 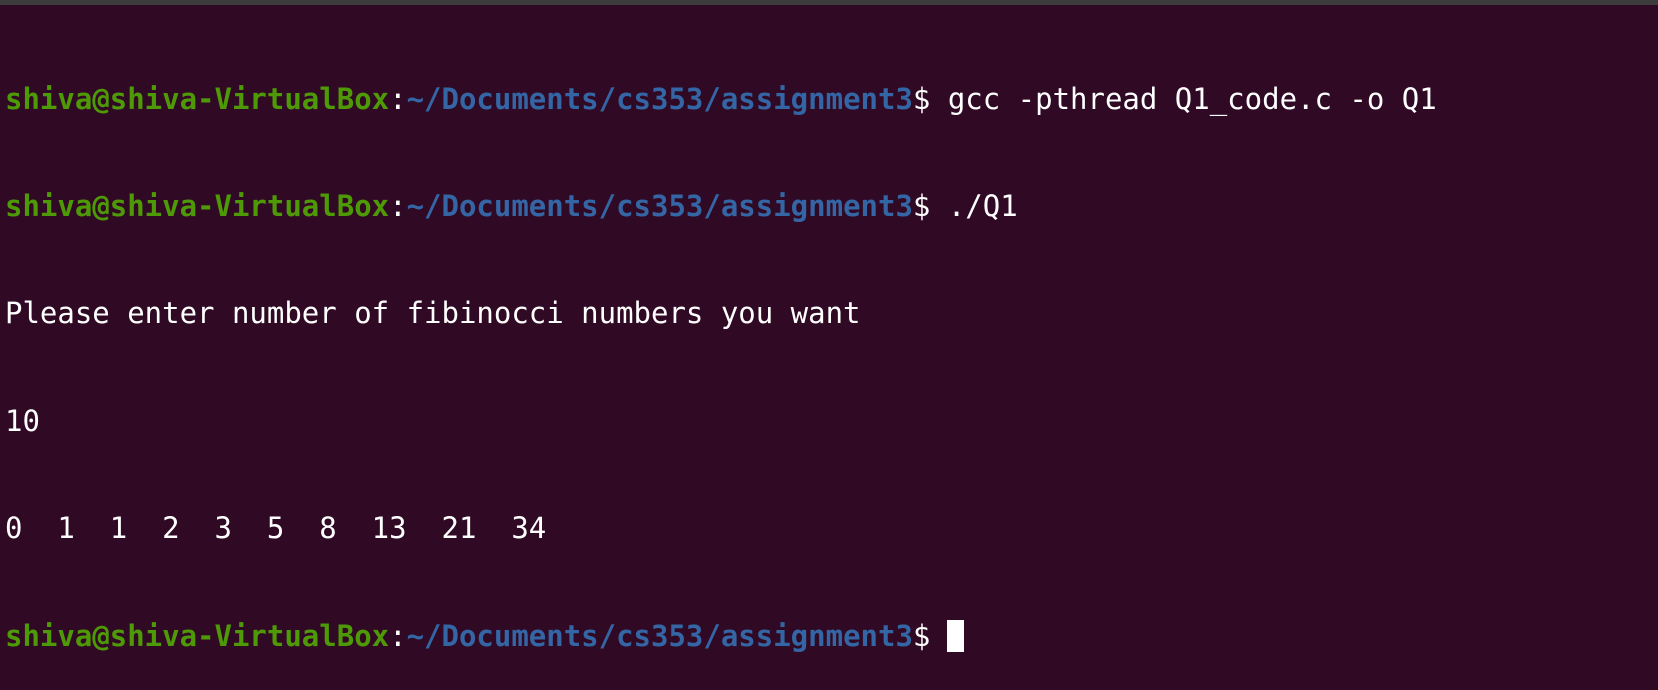 What do you see at coordinates (1183, 98) in the screenshot?
I see `command-text: gcc -pthread Q1_code.c -o Q1` at bounding box center [1183, 98].